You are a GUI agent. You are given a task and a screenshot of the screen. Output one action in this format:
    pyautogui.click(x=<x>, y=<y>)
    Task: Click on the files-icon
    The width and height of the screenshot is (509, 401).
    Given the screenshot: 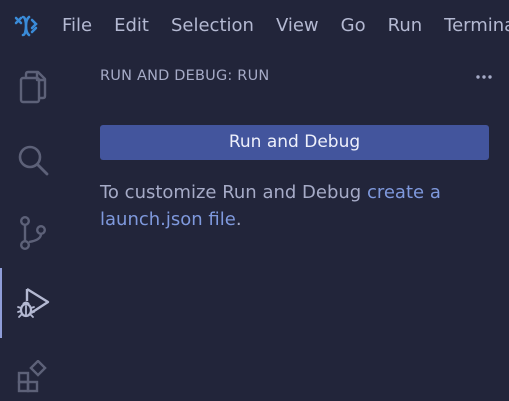 What is the action you would take?
    pyautogui.click(x=33, y=87)
    